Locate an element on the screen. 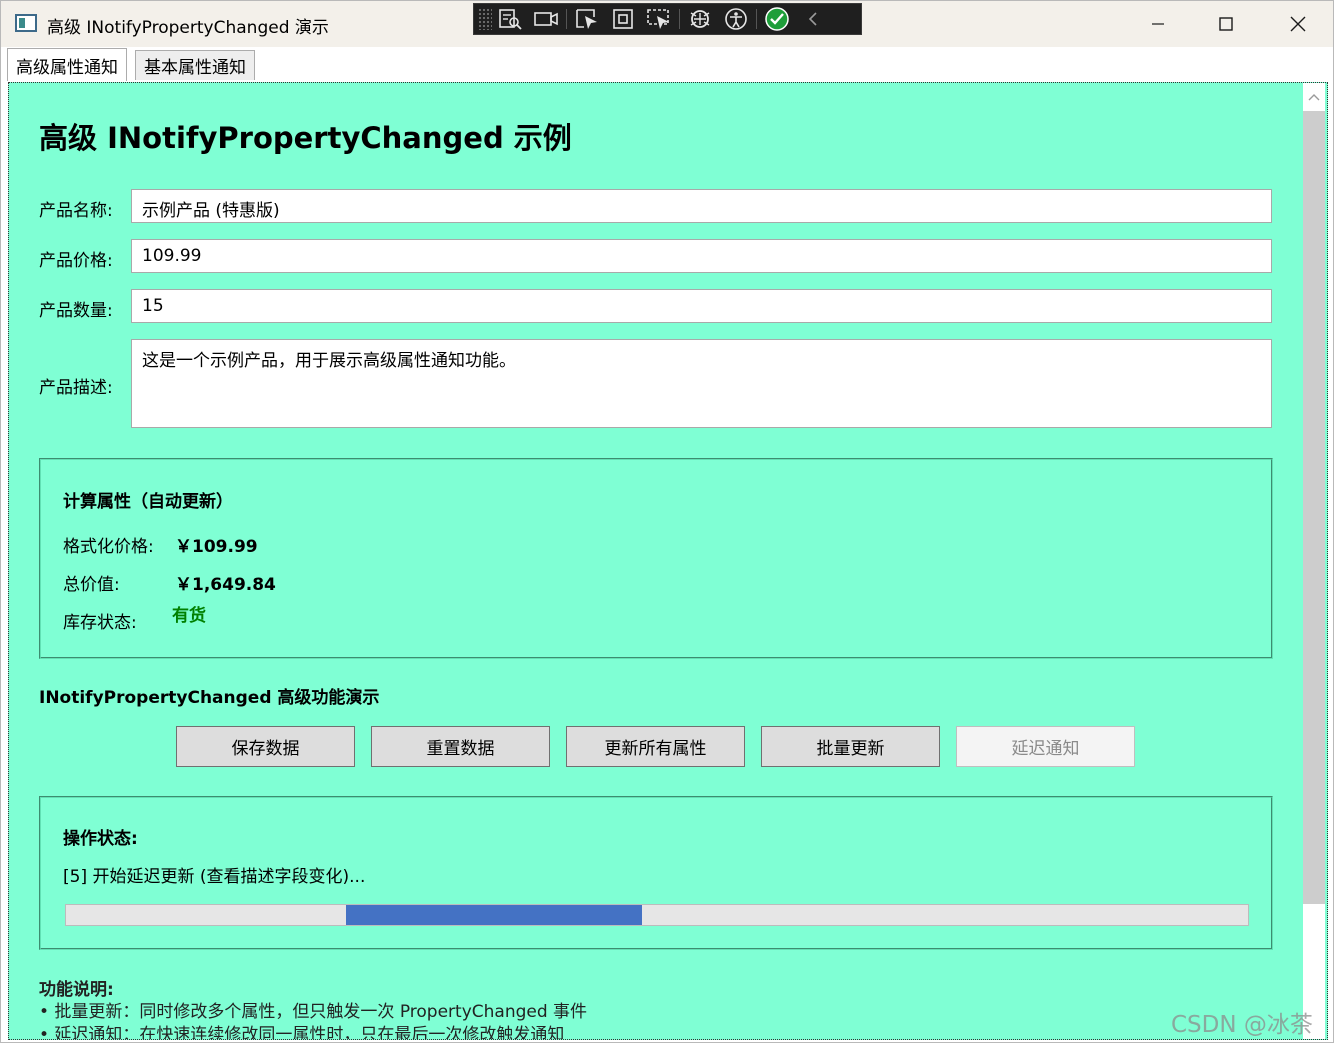 Image resolution: width=1334 pixels, height=1043 pixels. update-all-properties-button: 更新所有属性 is located at coordinates (655, 746).